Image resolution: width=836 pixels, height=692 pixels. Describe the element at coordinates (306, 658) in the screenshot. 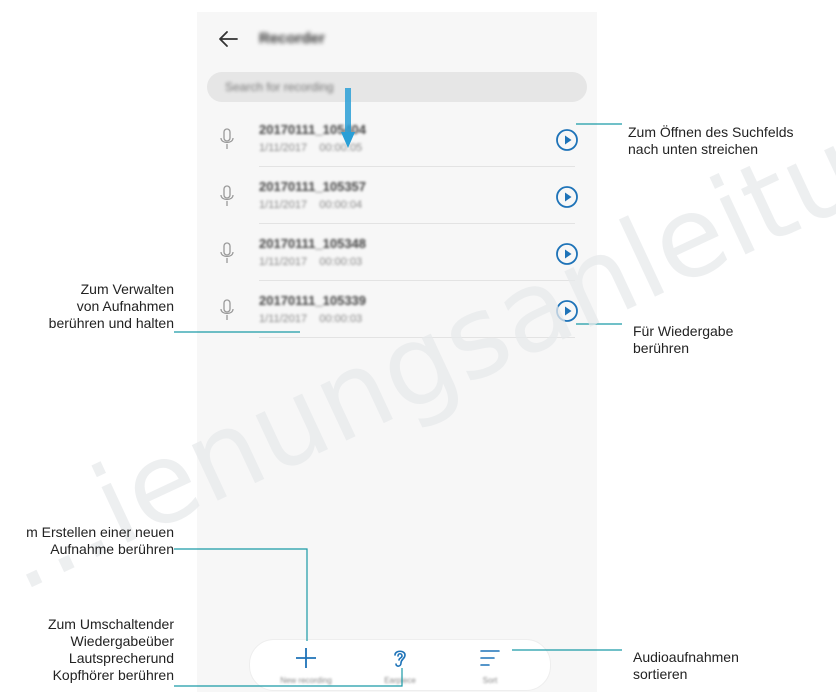

I see `plus-icon` at that location.